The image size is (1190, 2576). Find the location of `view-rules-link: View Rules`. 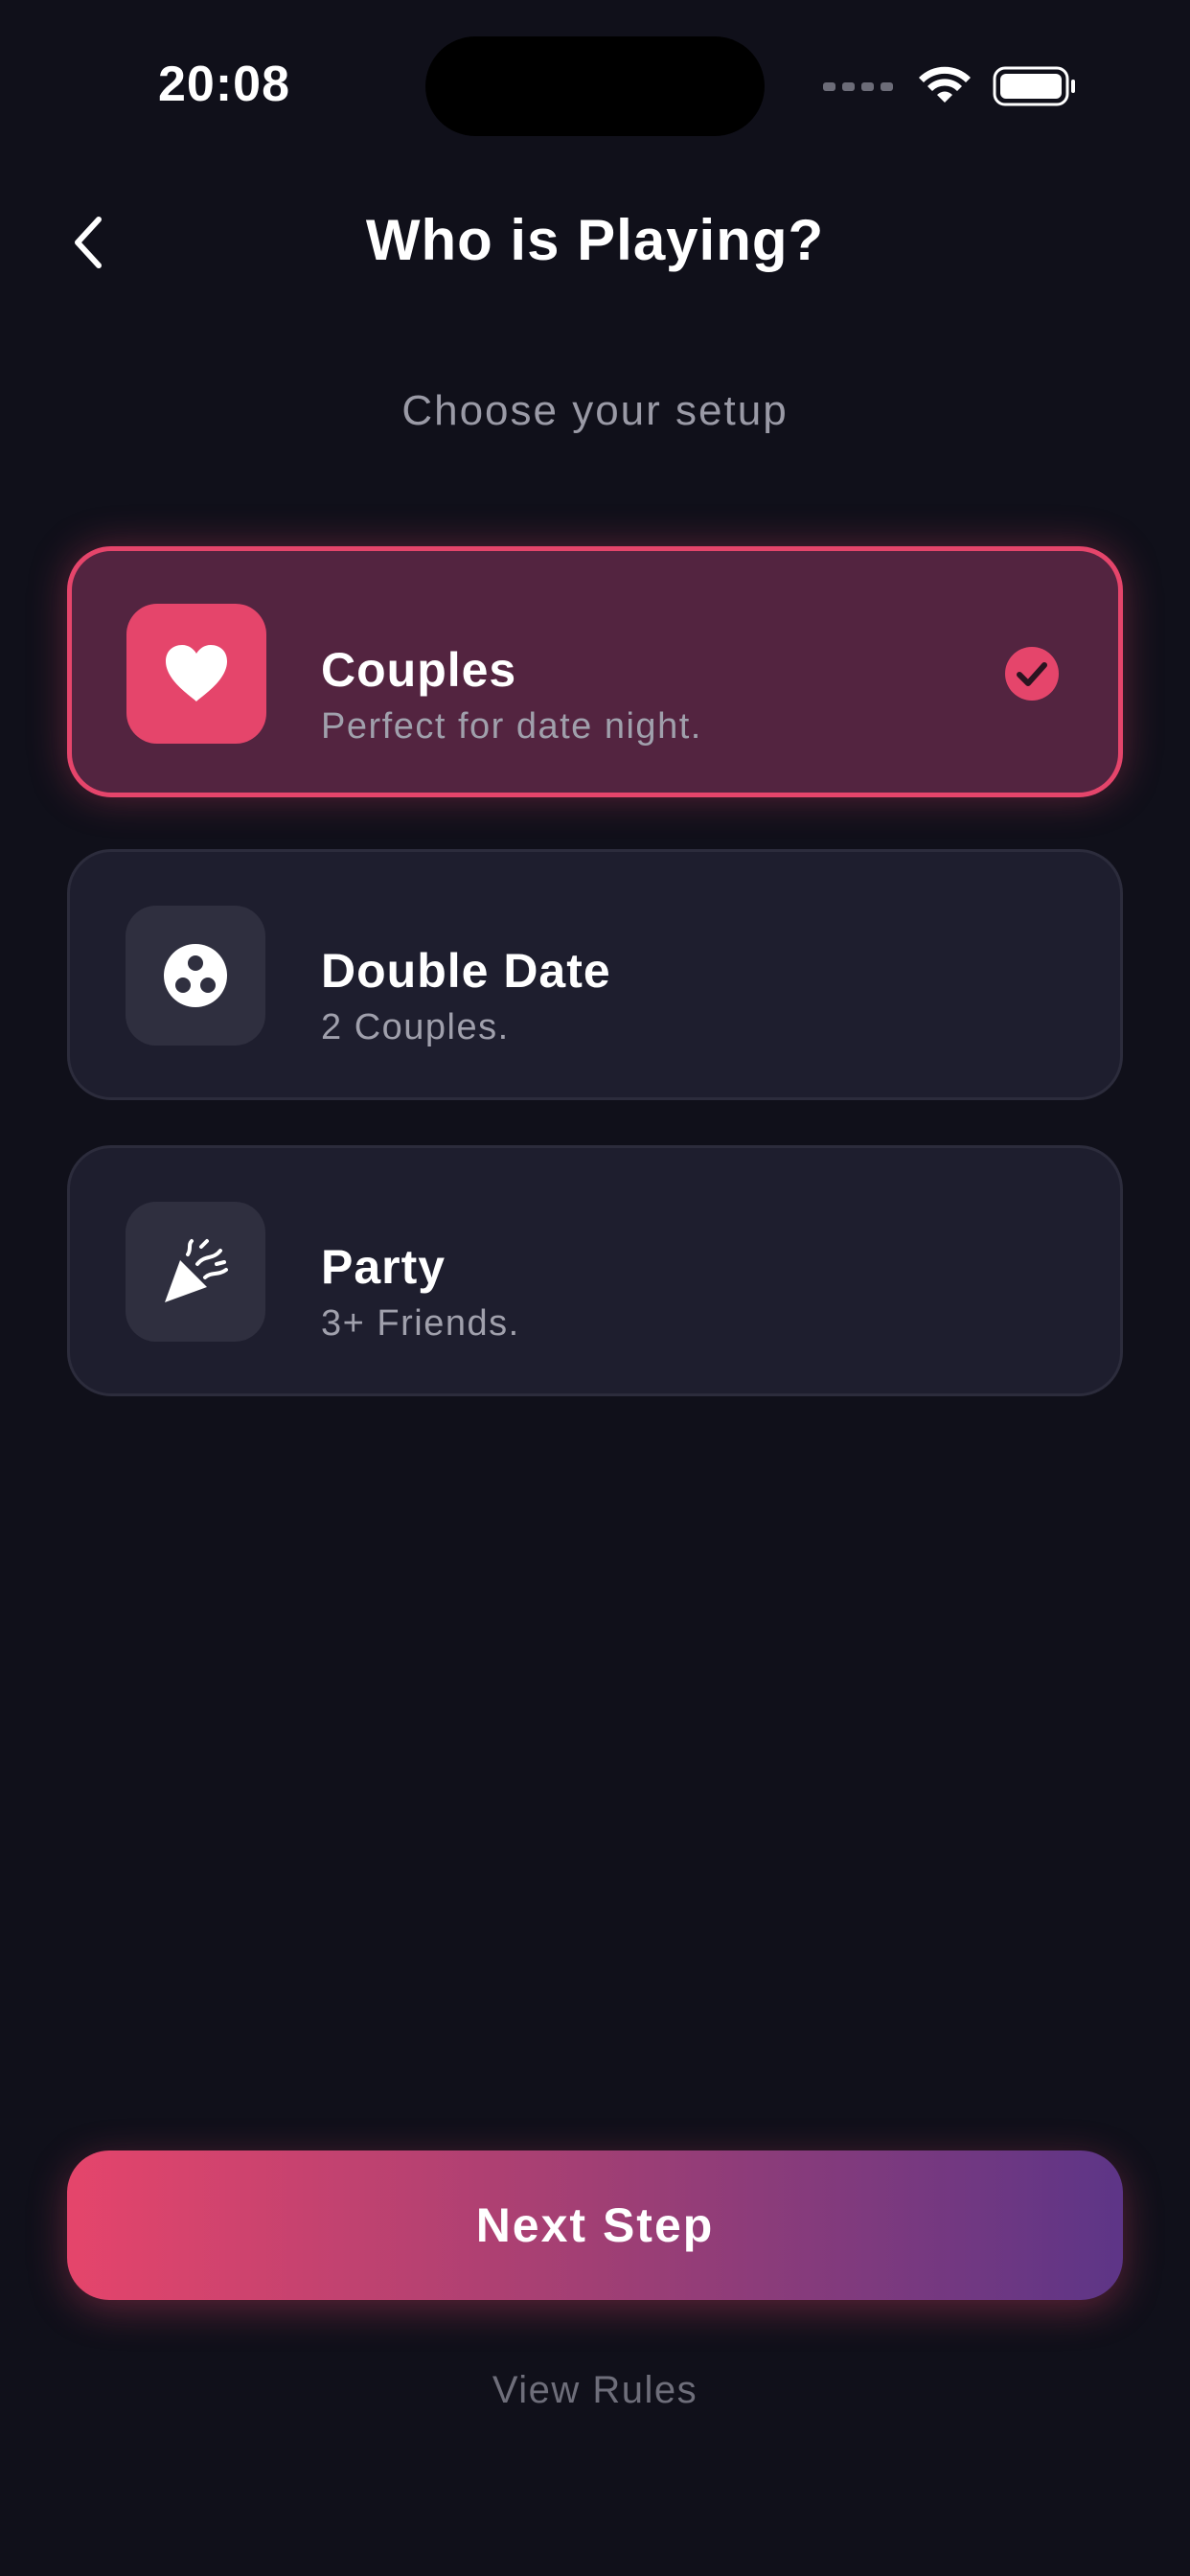

view-rules-link: View Rules is located at coordinates (595, 2390).